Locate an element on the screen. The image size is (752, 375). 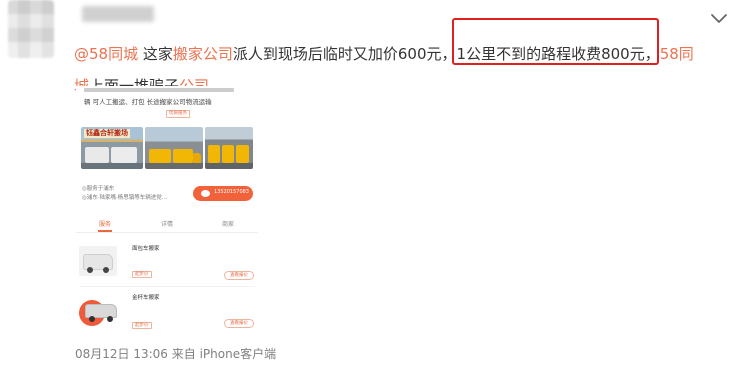
keyword-link: 搬家公司 is located at coordinates (203, 54).